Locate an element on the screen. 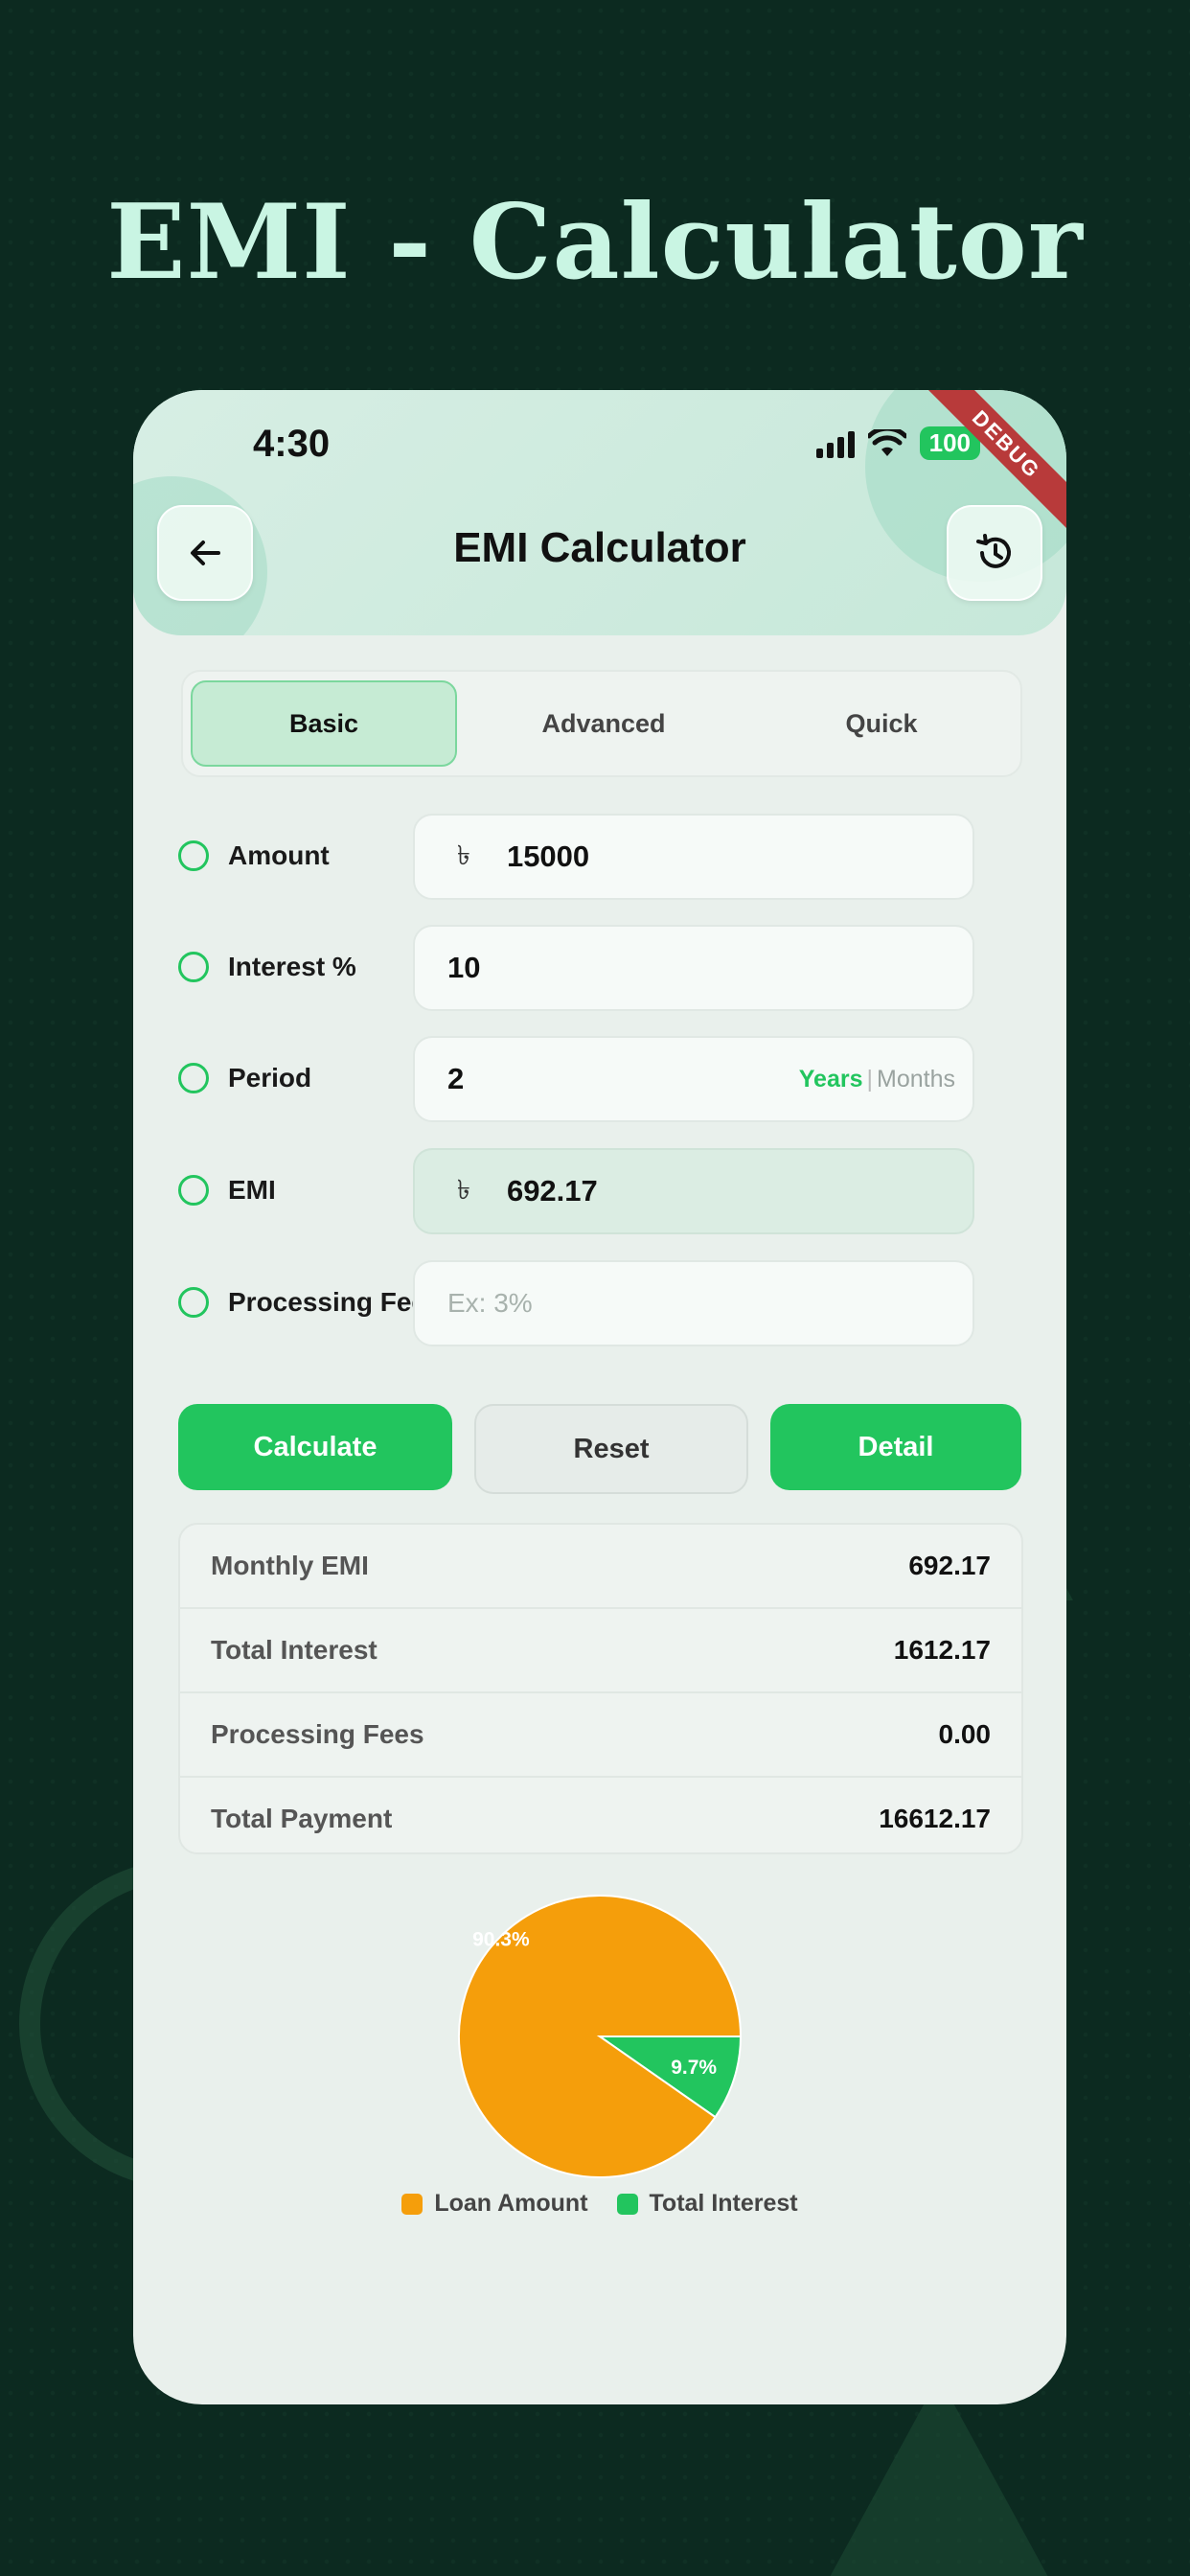 Image resolution: width=1190 pixels, height=2576 pixels. emi-output: ৳ 692.17 is located at coordinates (694, 1191).